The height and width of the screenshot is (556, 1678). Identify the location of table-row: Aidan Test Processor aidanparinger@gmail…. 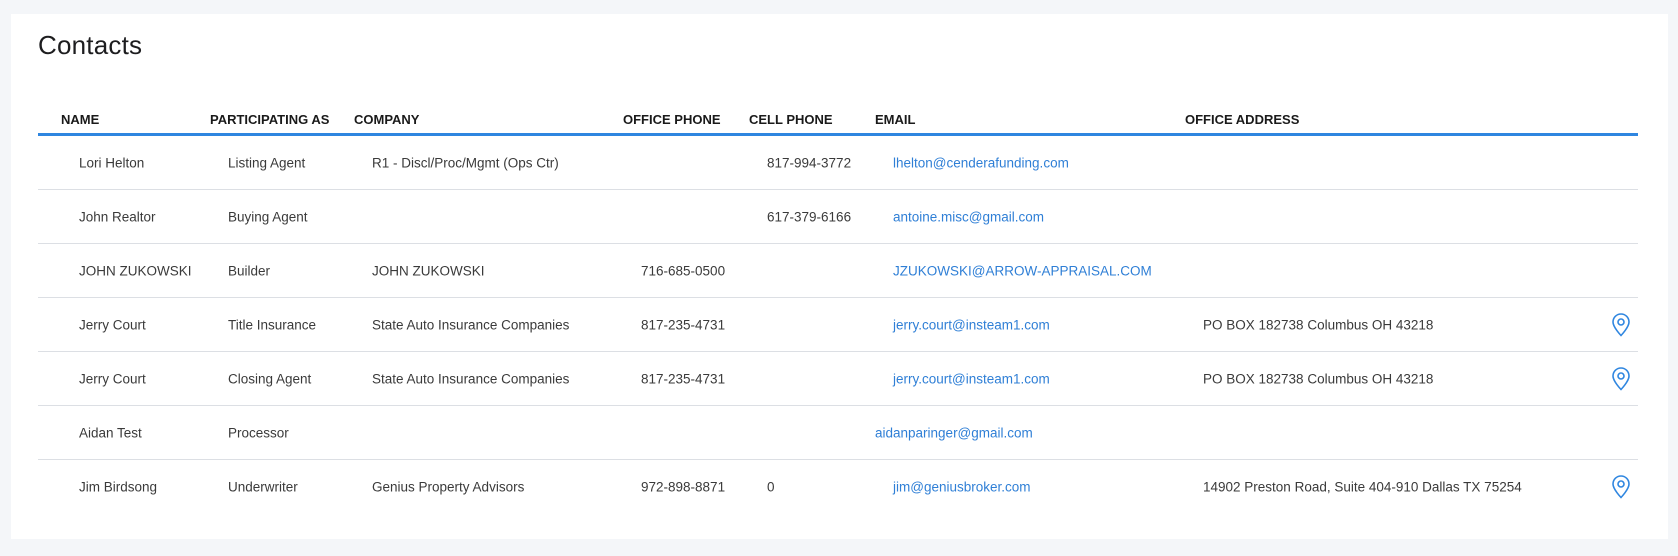
(838, 433).